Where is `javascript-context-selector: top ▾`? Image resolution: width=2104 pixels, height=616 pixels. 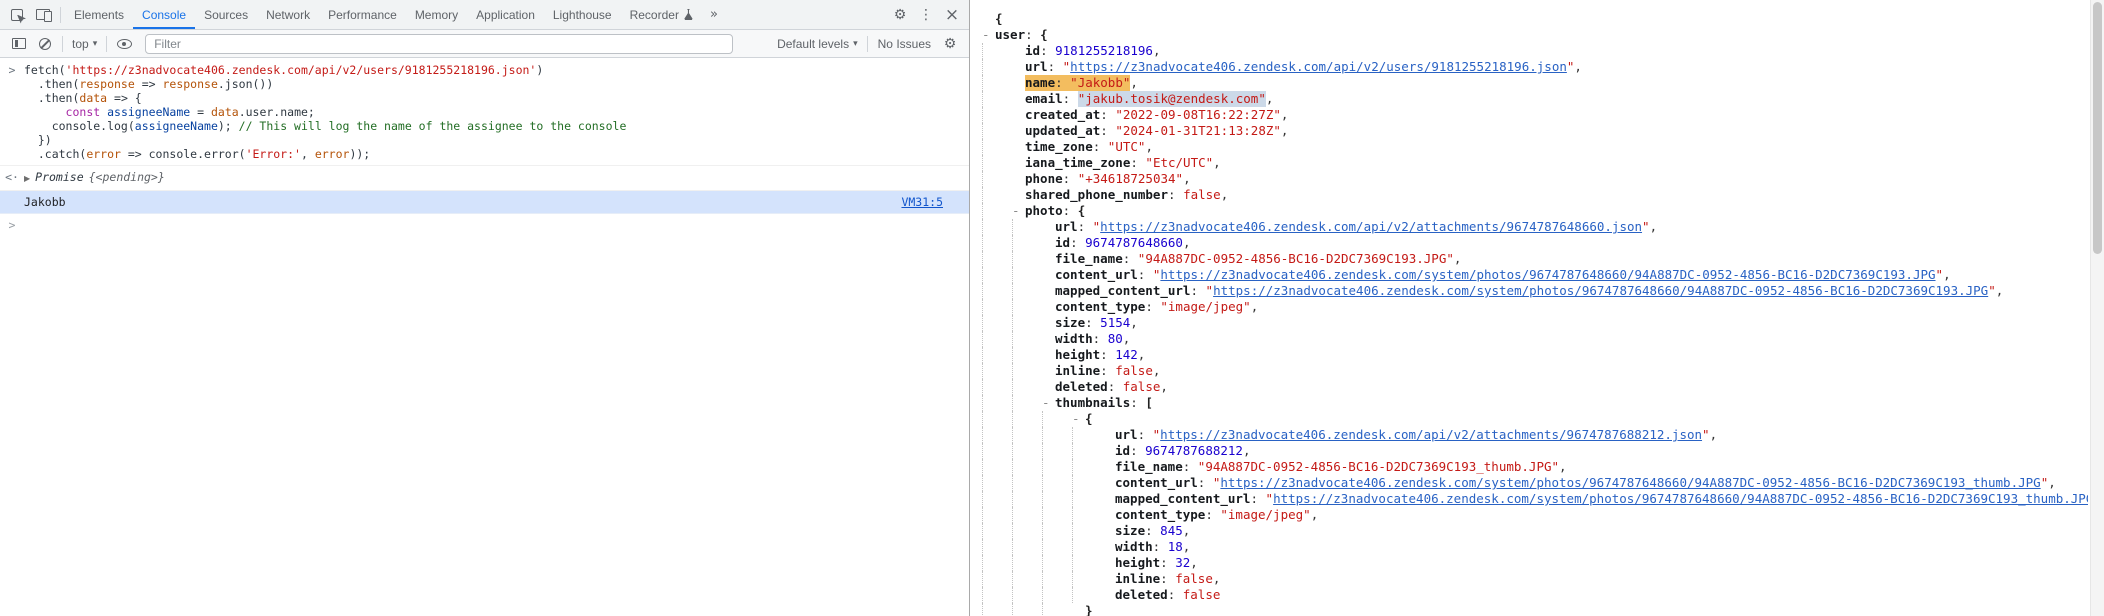
javascript-context-selector: top ▾ is located at coordinates (84, 44).